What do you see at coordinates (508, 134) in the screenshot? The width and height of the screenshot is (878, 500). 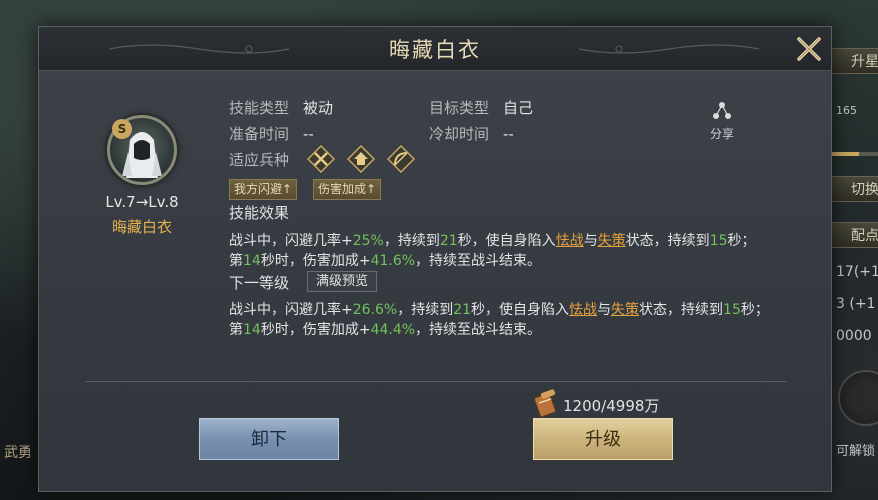 I see `cooldown-value: --` at bounding box center [508, 134].